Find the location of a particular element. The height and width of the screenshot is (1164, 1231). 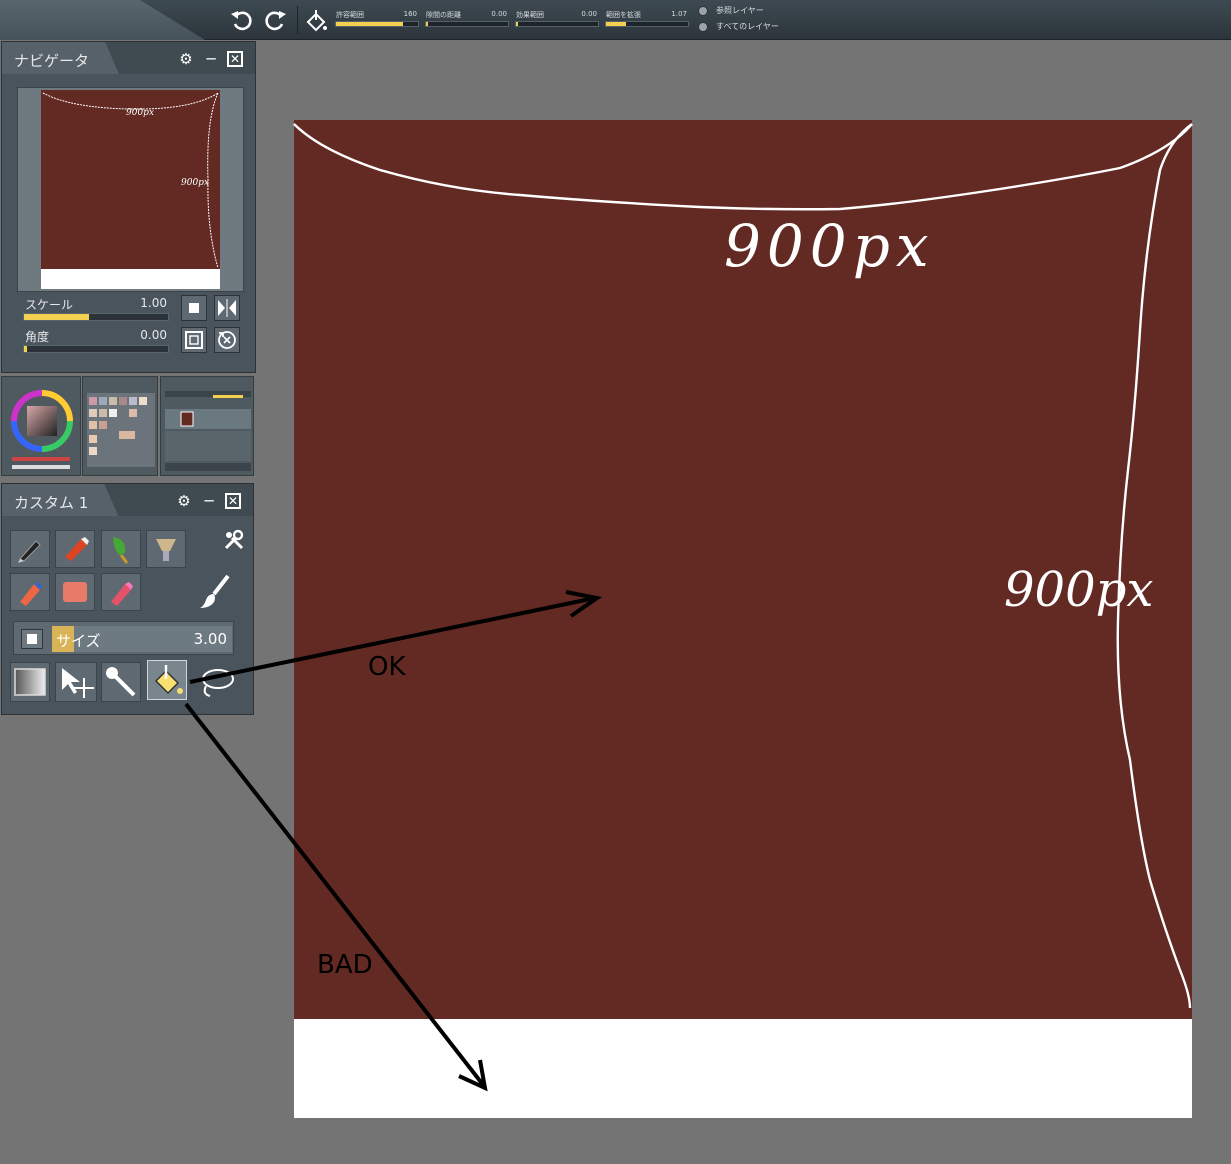

effect-range-track is located at coordinates (557, 24).